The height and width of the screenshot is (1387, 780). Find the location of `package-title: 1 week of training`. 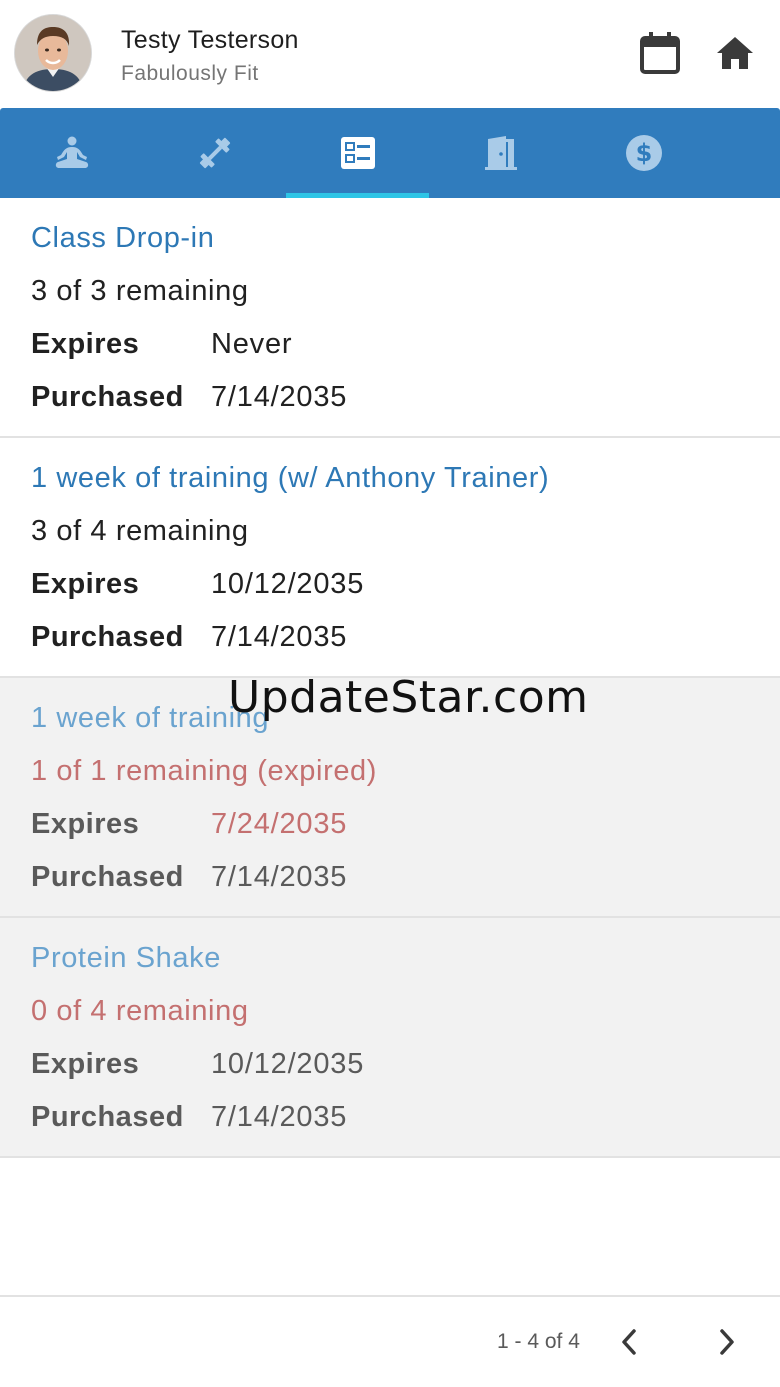

package-title: 1 week of training is located at coordinates (150, 718).